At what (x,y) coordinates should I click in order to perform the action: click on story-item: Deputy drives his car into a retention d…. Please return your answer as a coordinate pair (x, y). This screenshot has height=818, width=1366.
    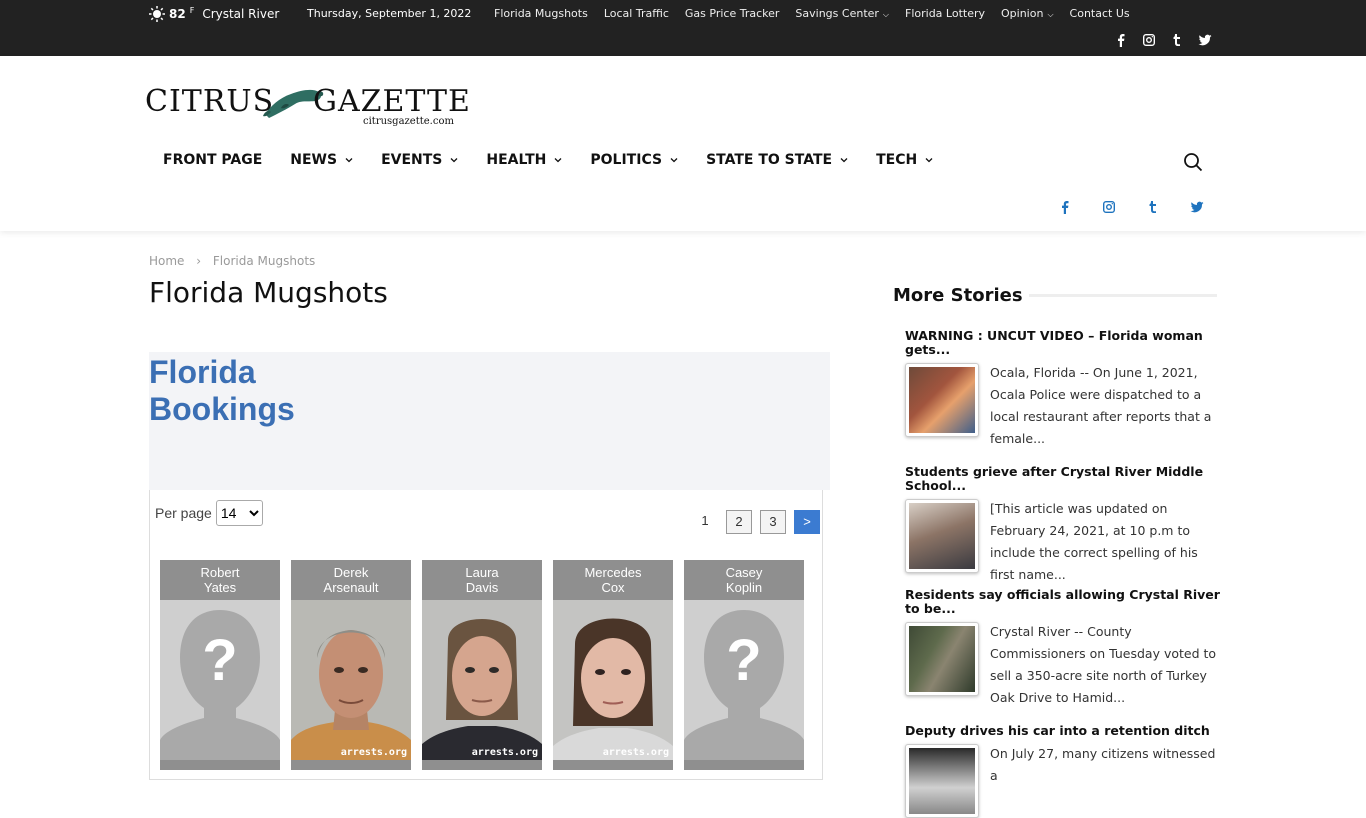
    Looking at the image, I should click on (1062, 771).